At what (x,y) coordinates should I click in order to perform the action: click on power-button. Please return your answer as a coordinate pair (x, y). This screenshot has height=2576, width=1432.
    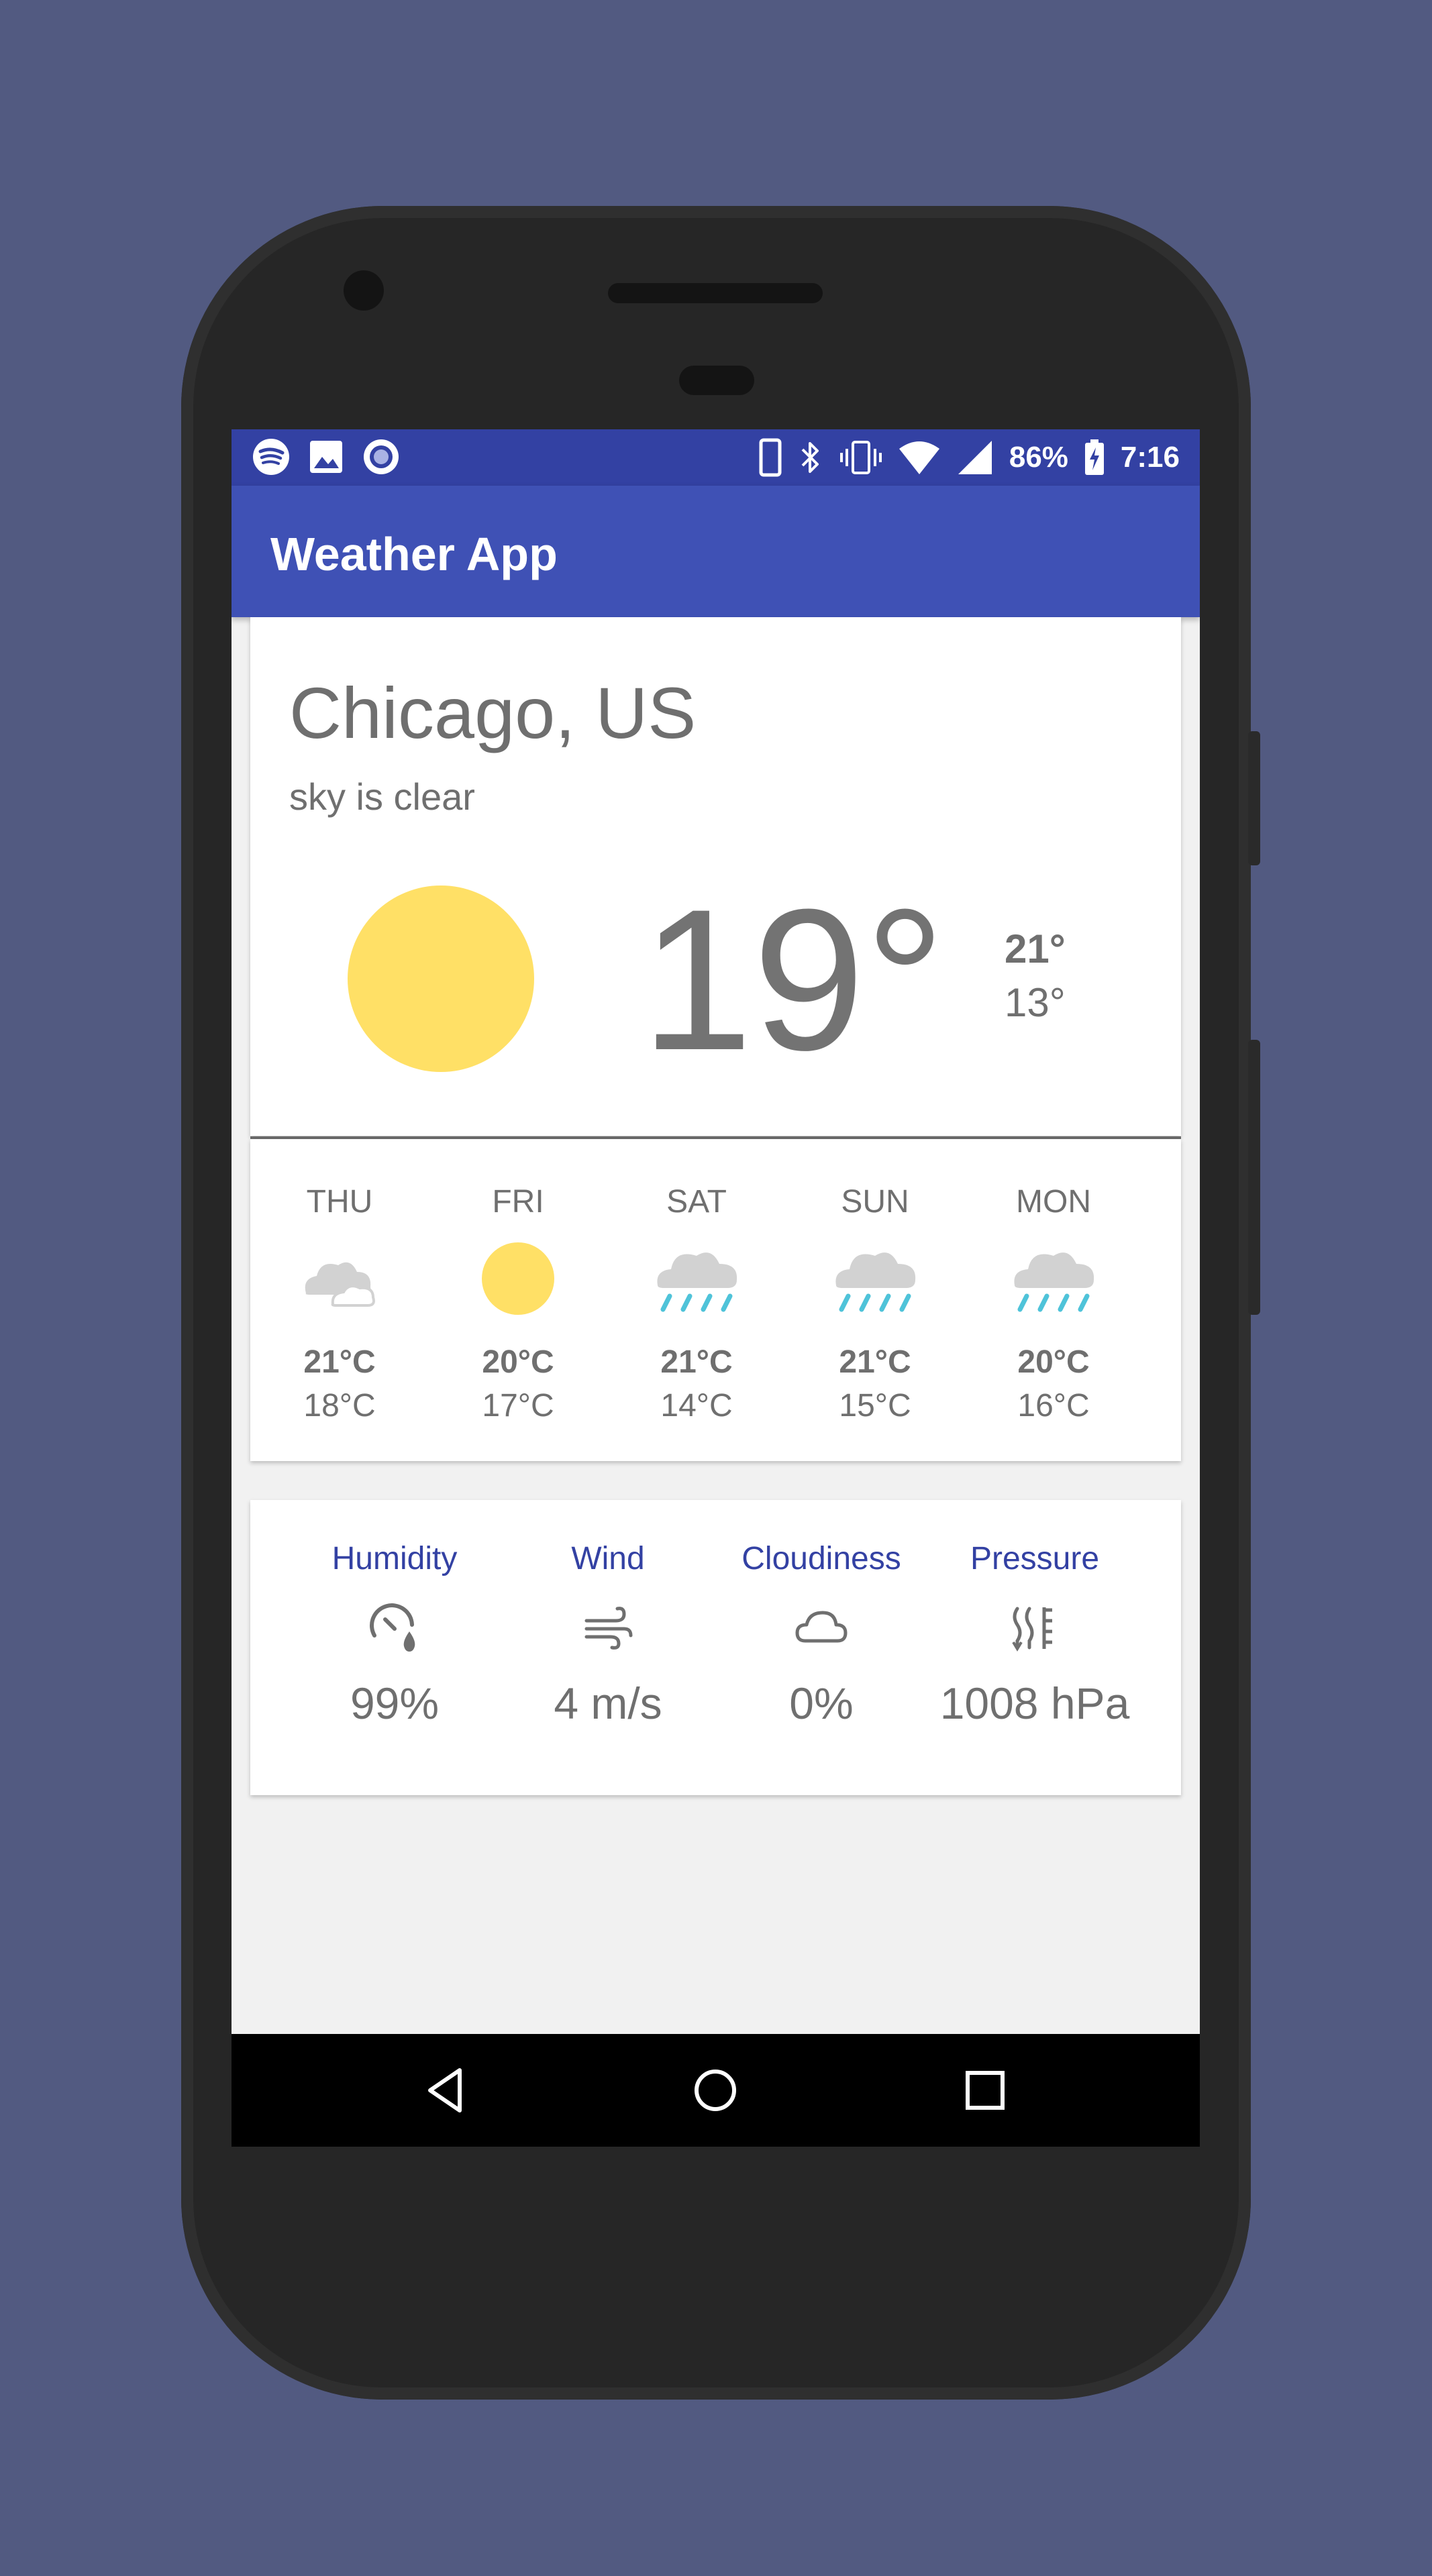
    Looking at the image, I should click on (1254, 1177).